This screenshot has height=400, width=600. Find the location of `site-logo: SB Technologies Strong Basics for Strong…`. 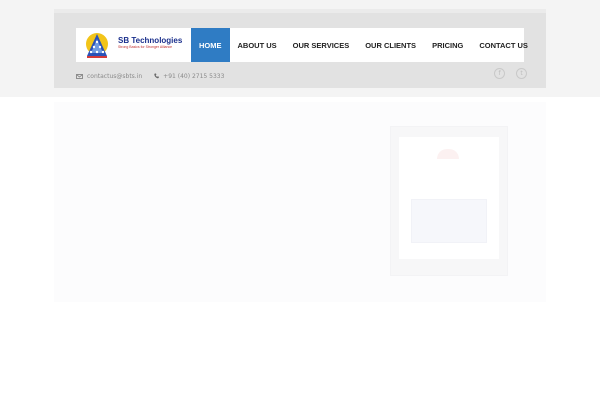

site-logo: SB Technologies Strong Basics for Strong… is located at coordinates (132, 45).